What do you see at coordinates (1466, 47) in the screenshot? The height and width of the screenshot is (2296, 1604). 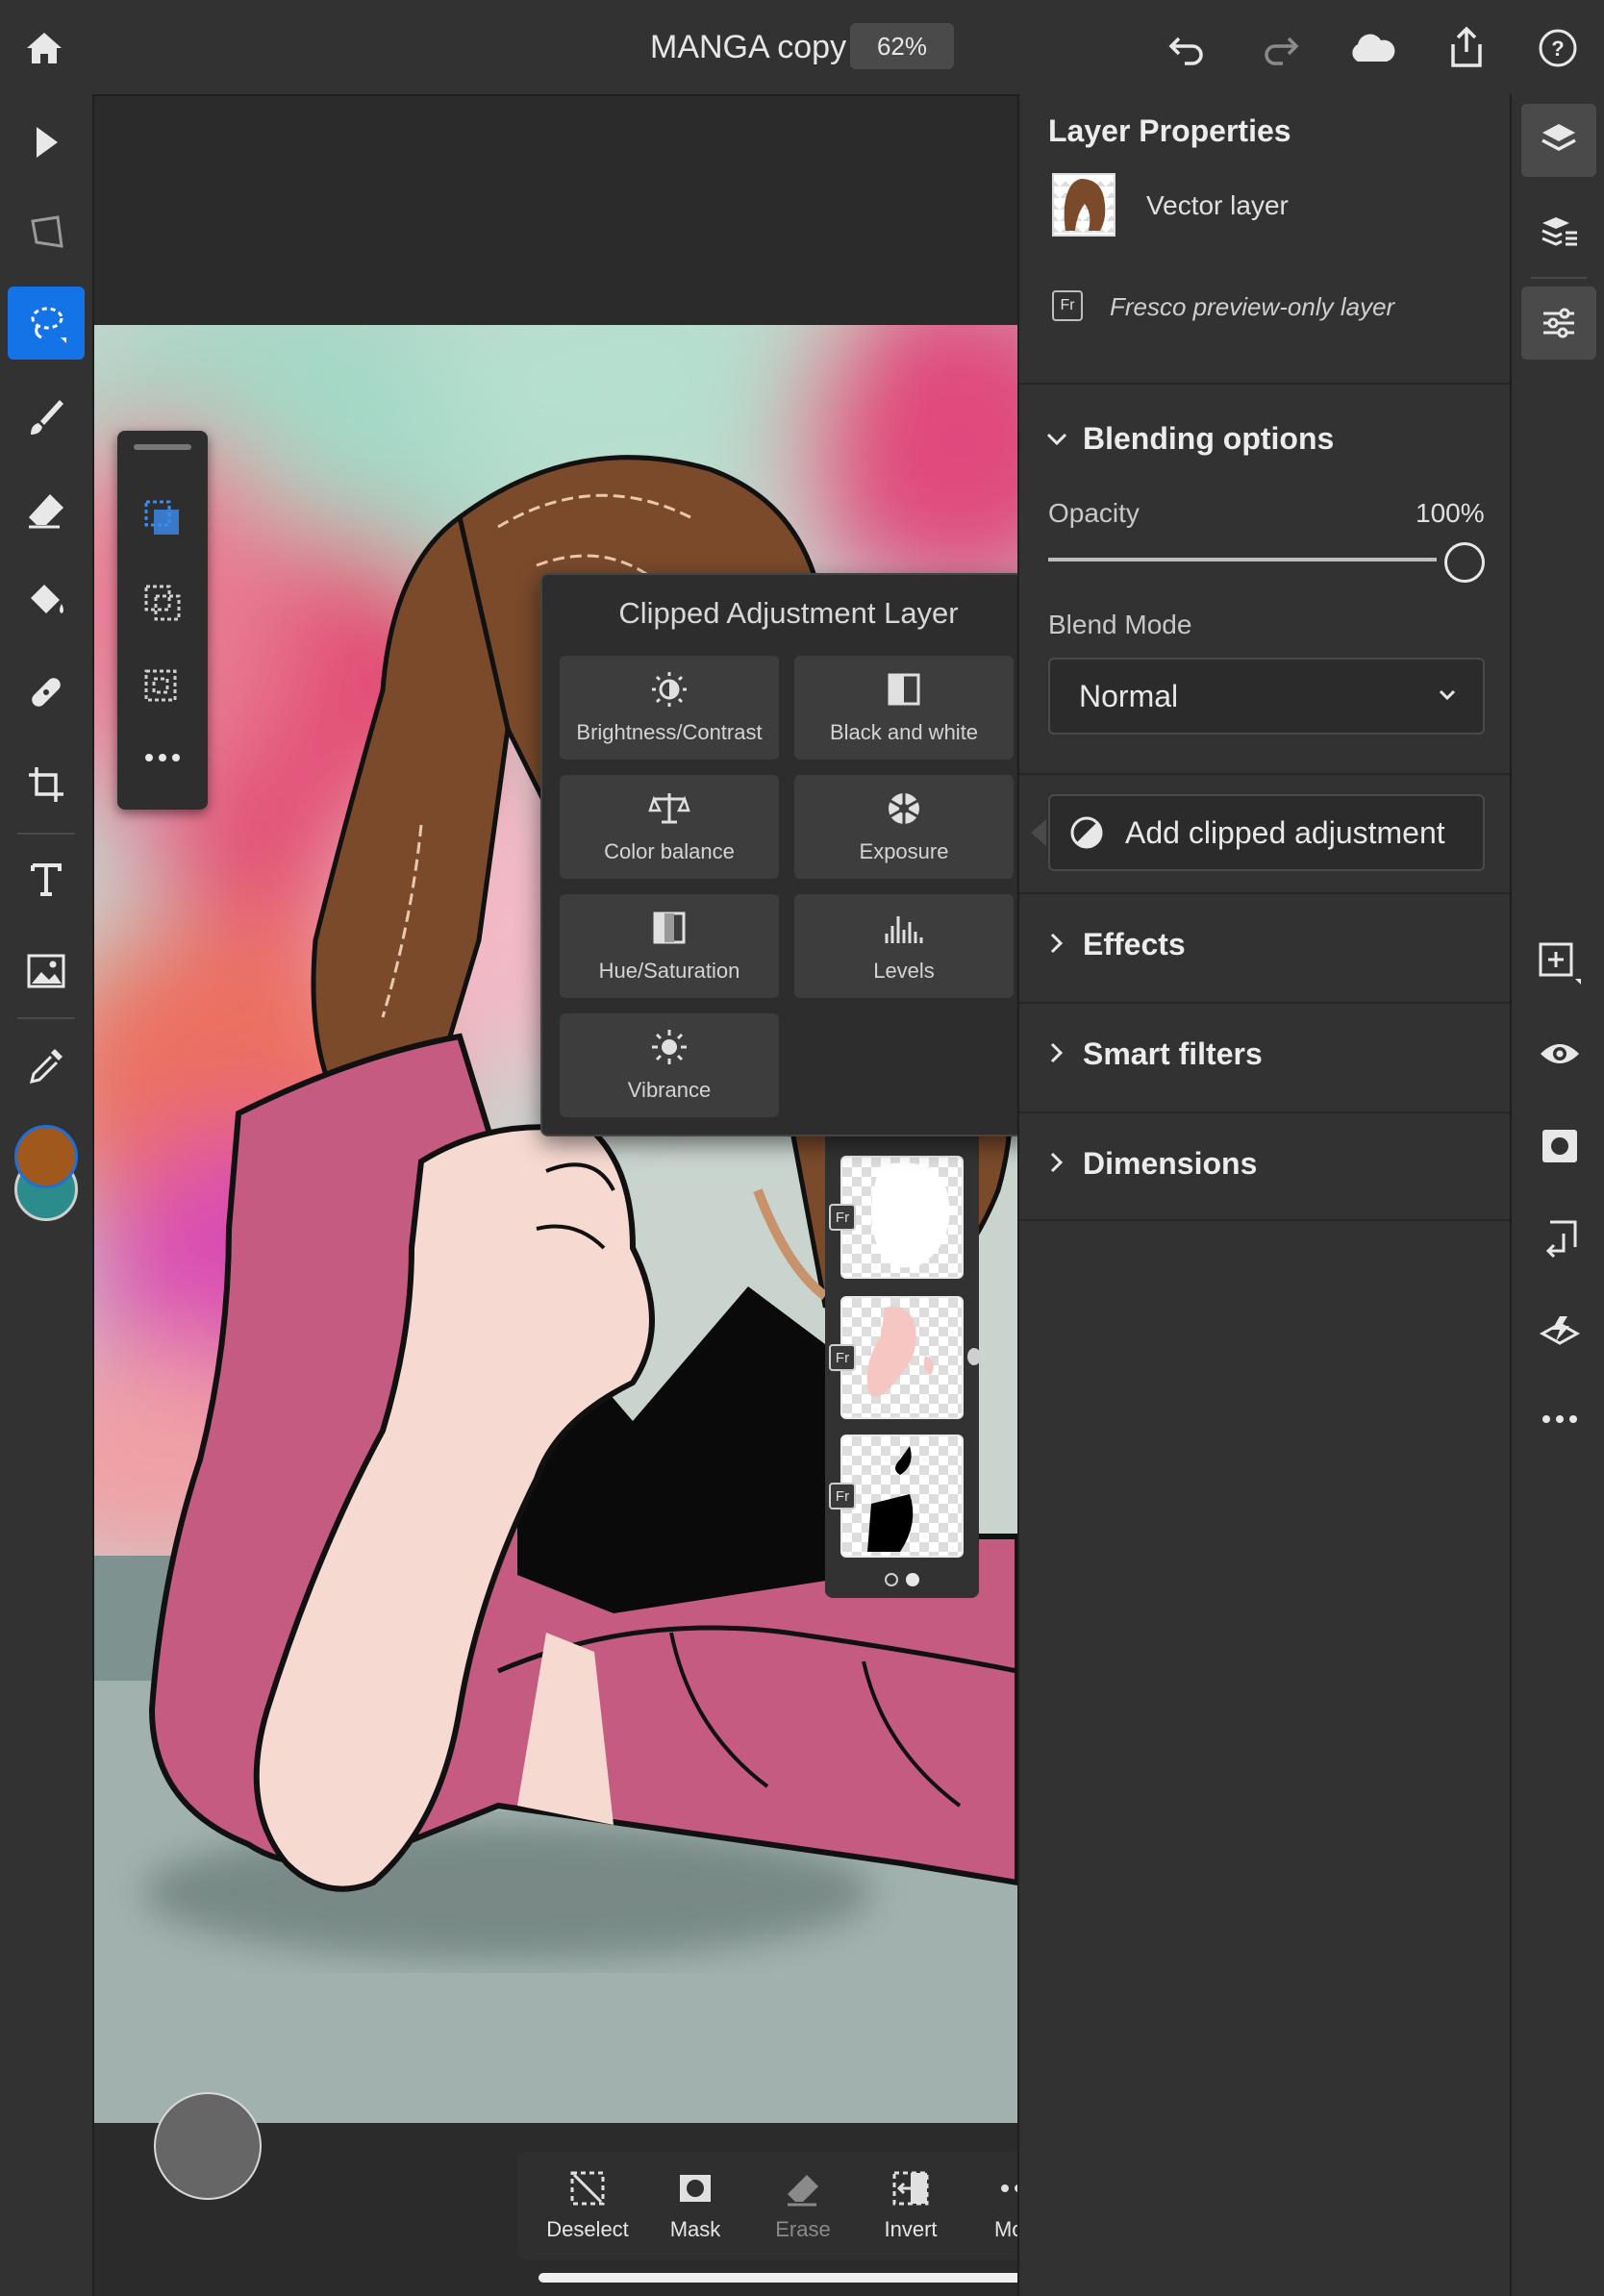 I see `share-icon` at bounding box center [1466, 47].